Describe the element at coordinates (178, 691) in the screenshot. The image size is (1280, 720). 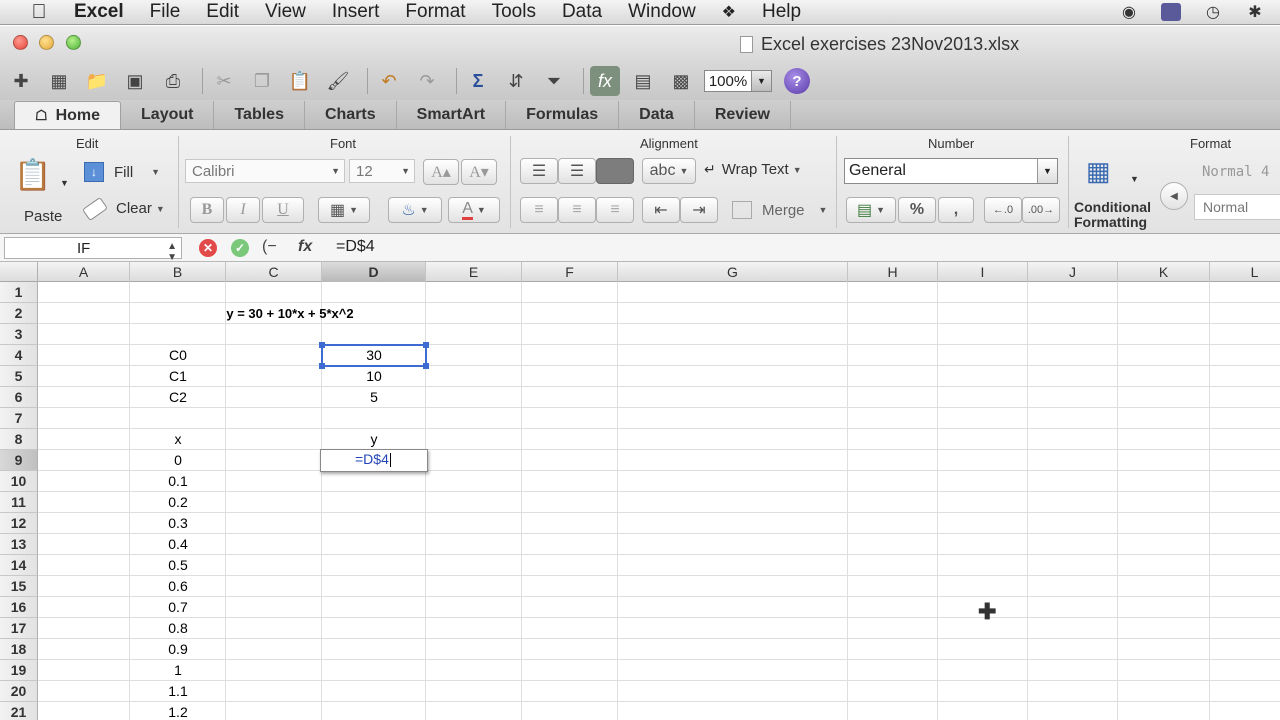
I see `x-value-cell: 1.1` at that location.